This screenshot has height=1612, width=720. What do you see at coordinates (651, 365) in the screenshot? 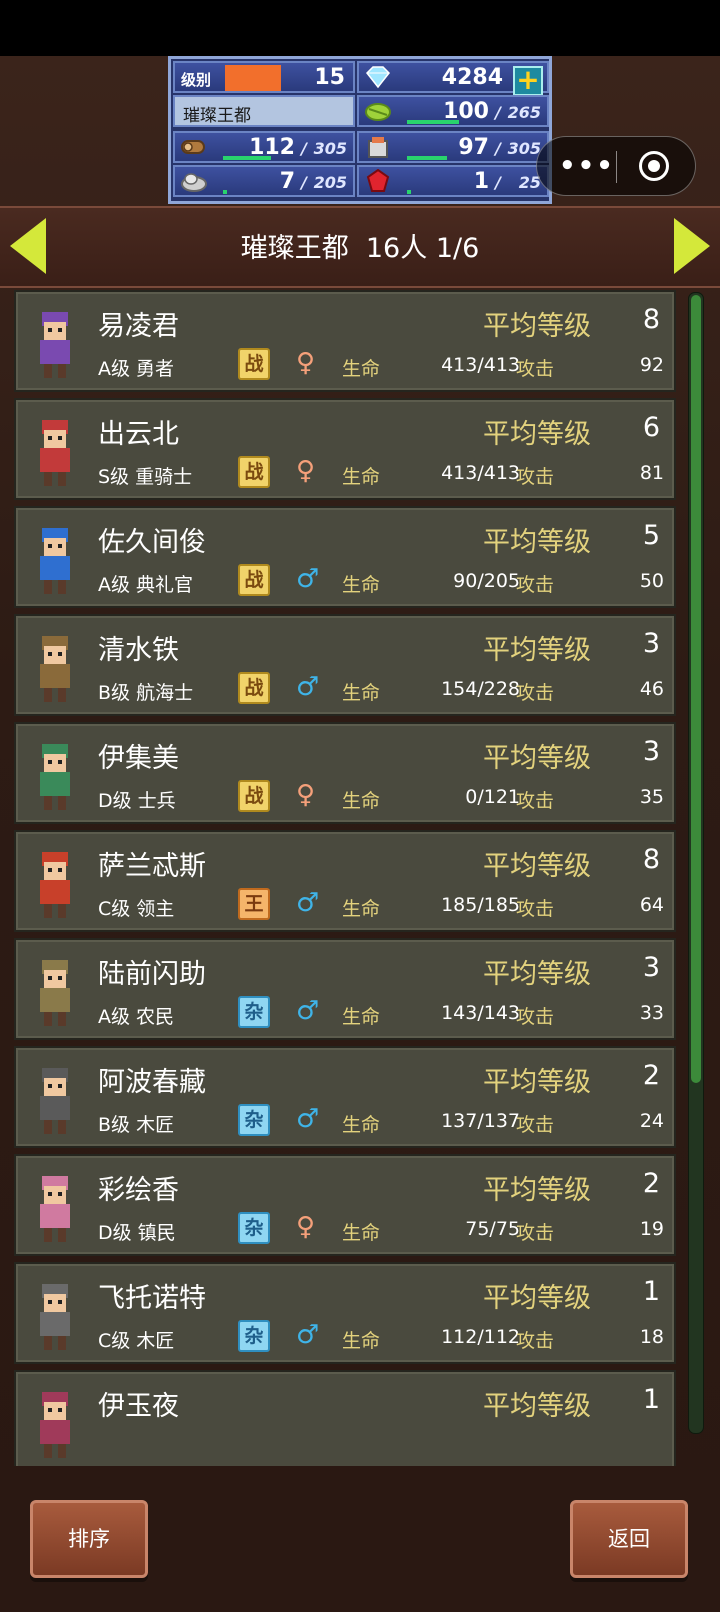
I see `attack-value: 92` at bounding box center [651, 365].